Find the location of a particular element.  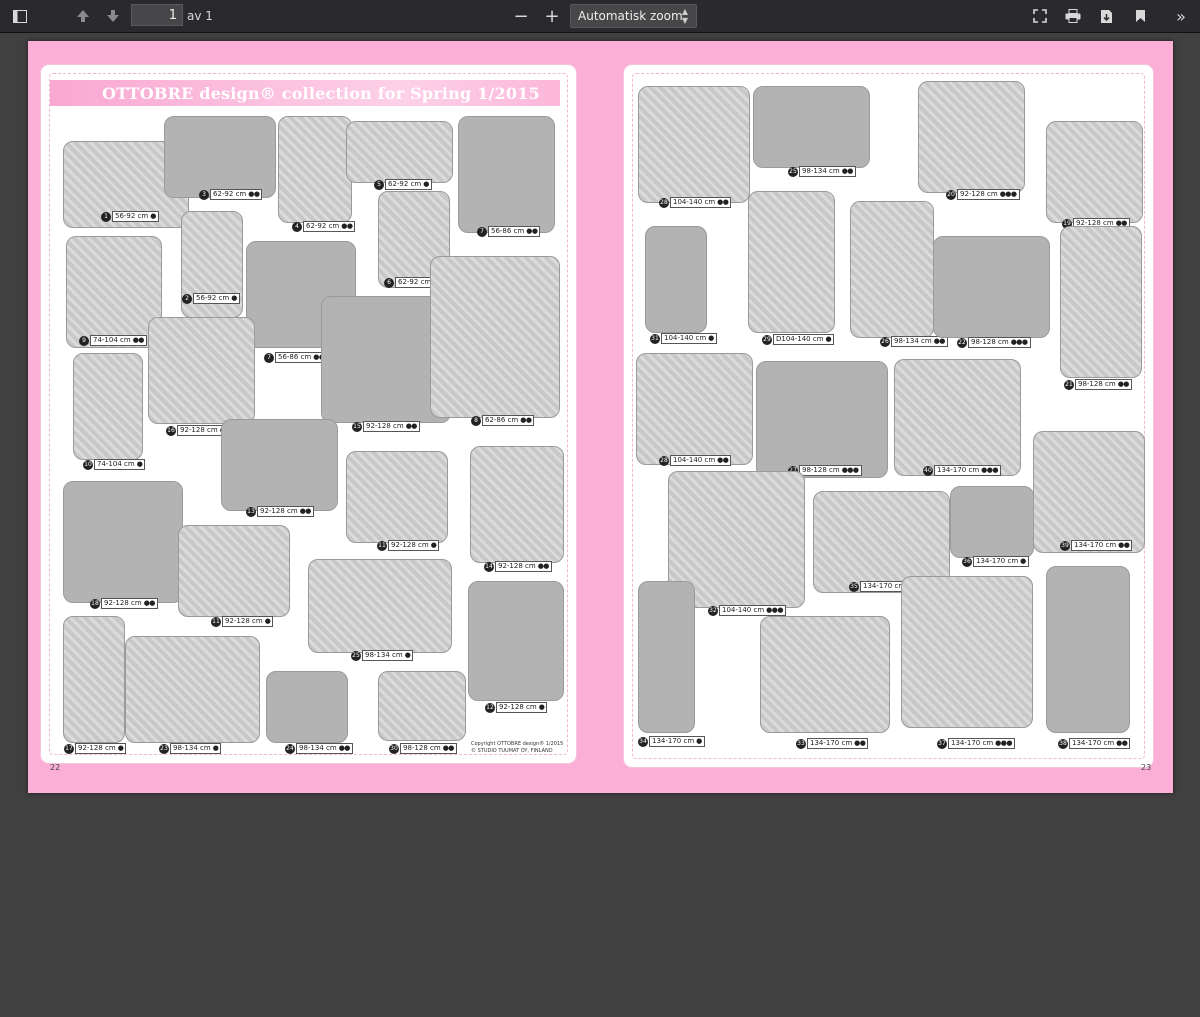

garment-number-badge: 13 is located at coordinates (251, 511).